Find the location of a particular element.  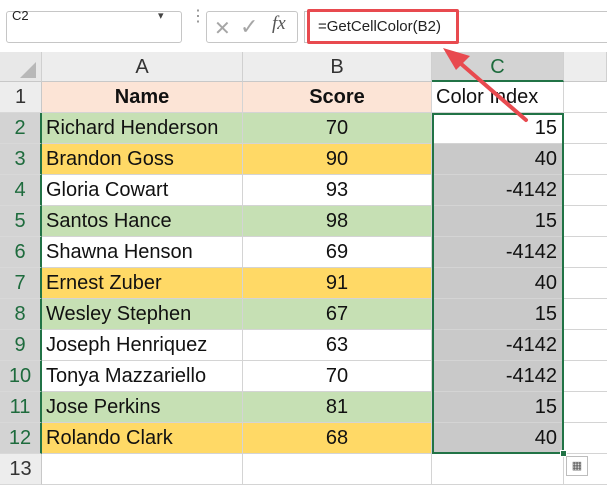

score-cell: 67 is located at coordinates (337, 314).